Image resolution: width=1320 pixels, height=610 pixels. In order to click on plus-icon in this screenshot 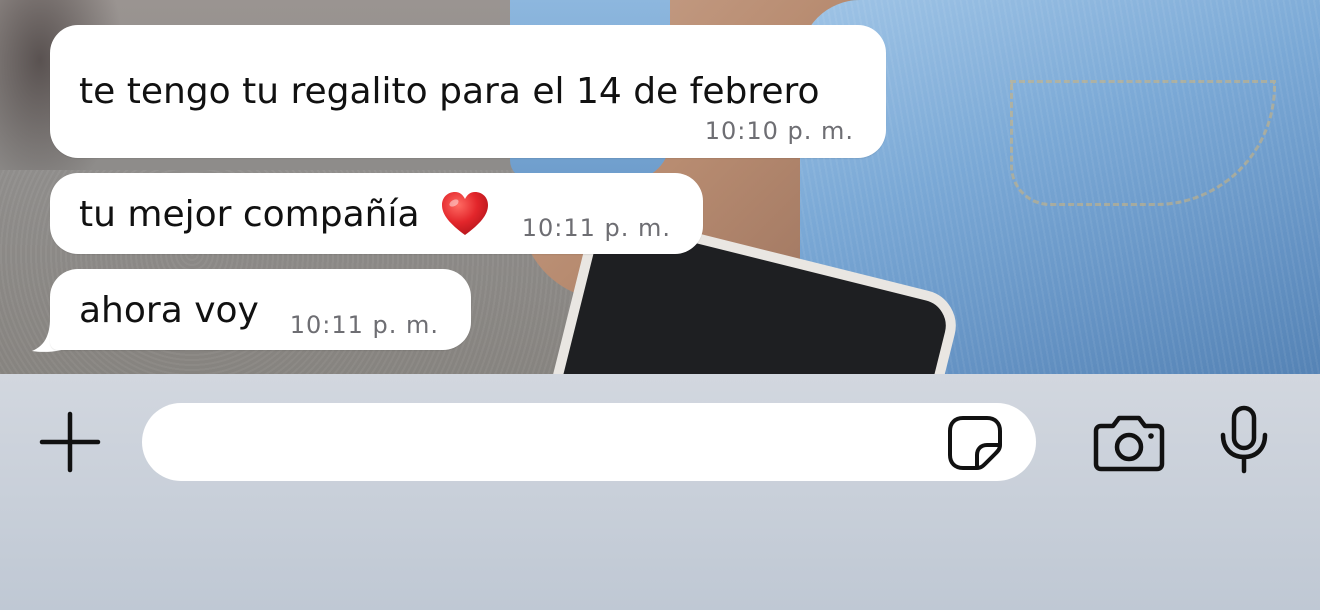, I will do `click(70, 442)`.